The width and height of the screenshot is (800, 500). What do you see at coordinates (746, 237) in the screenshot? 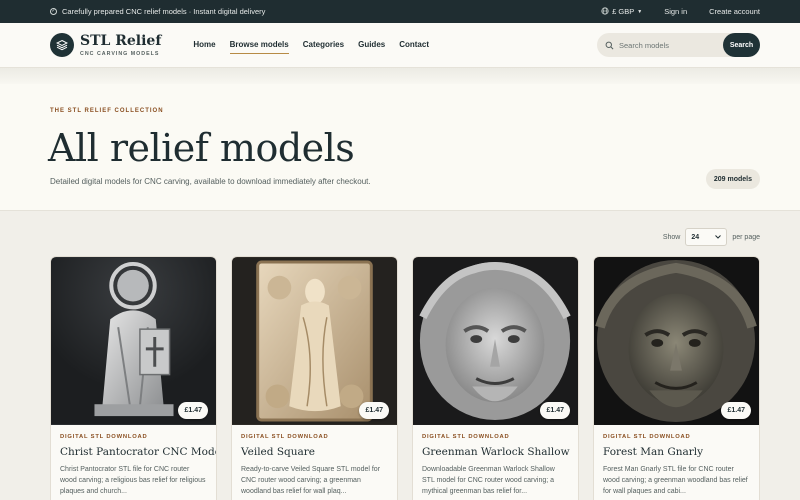
I see `per-page-suffix: per page` at bounding box center [746, 237].